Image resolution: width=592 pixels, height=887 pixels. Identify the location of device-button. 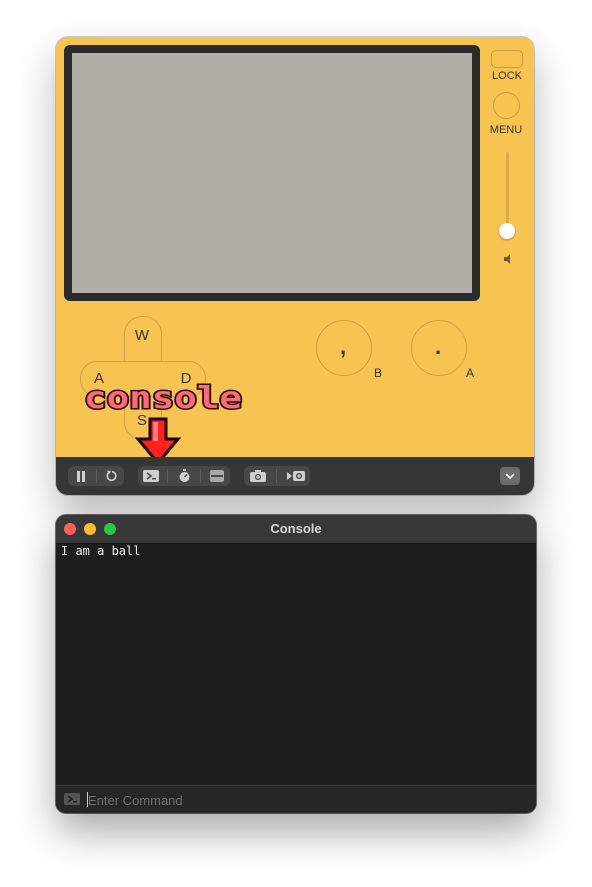
(217, 476).